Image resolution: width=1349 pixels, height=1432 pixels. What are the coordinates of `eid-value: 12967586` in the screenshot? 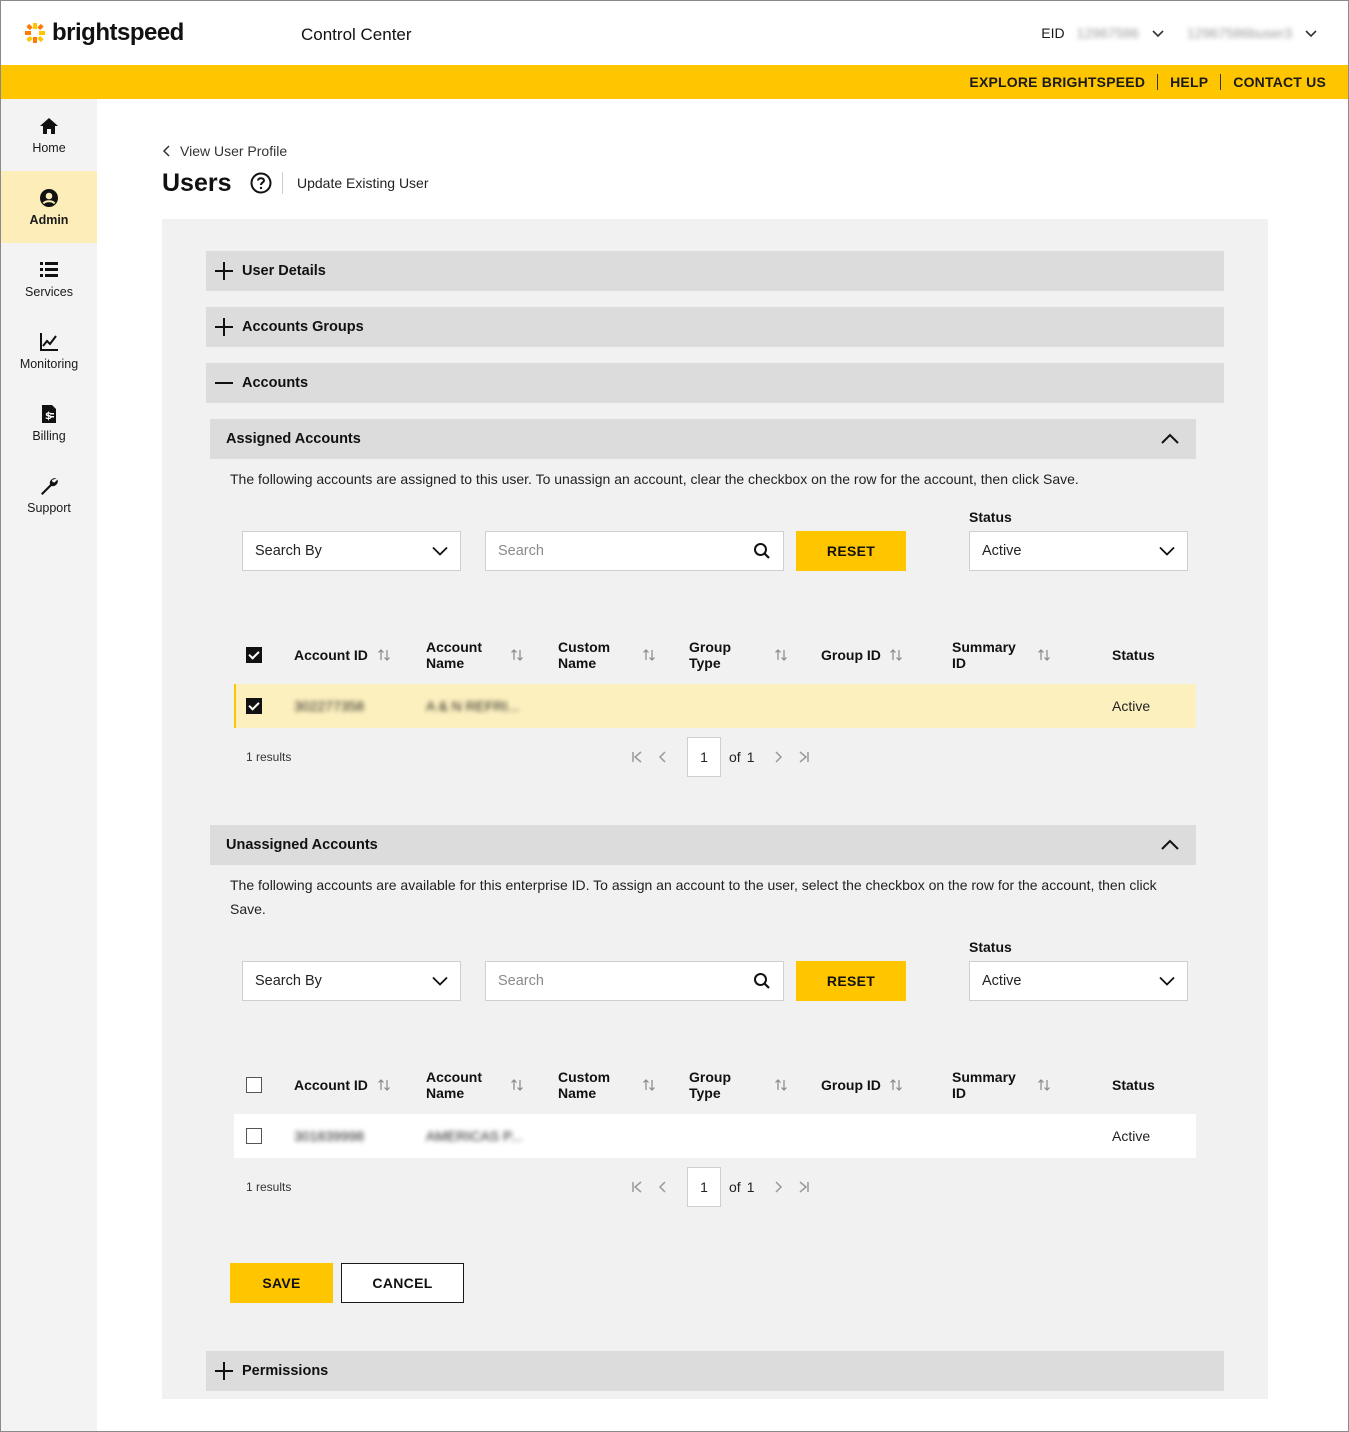 It's located at (1107, 33).